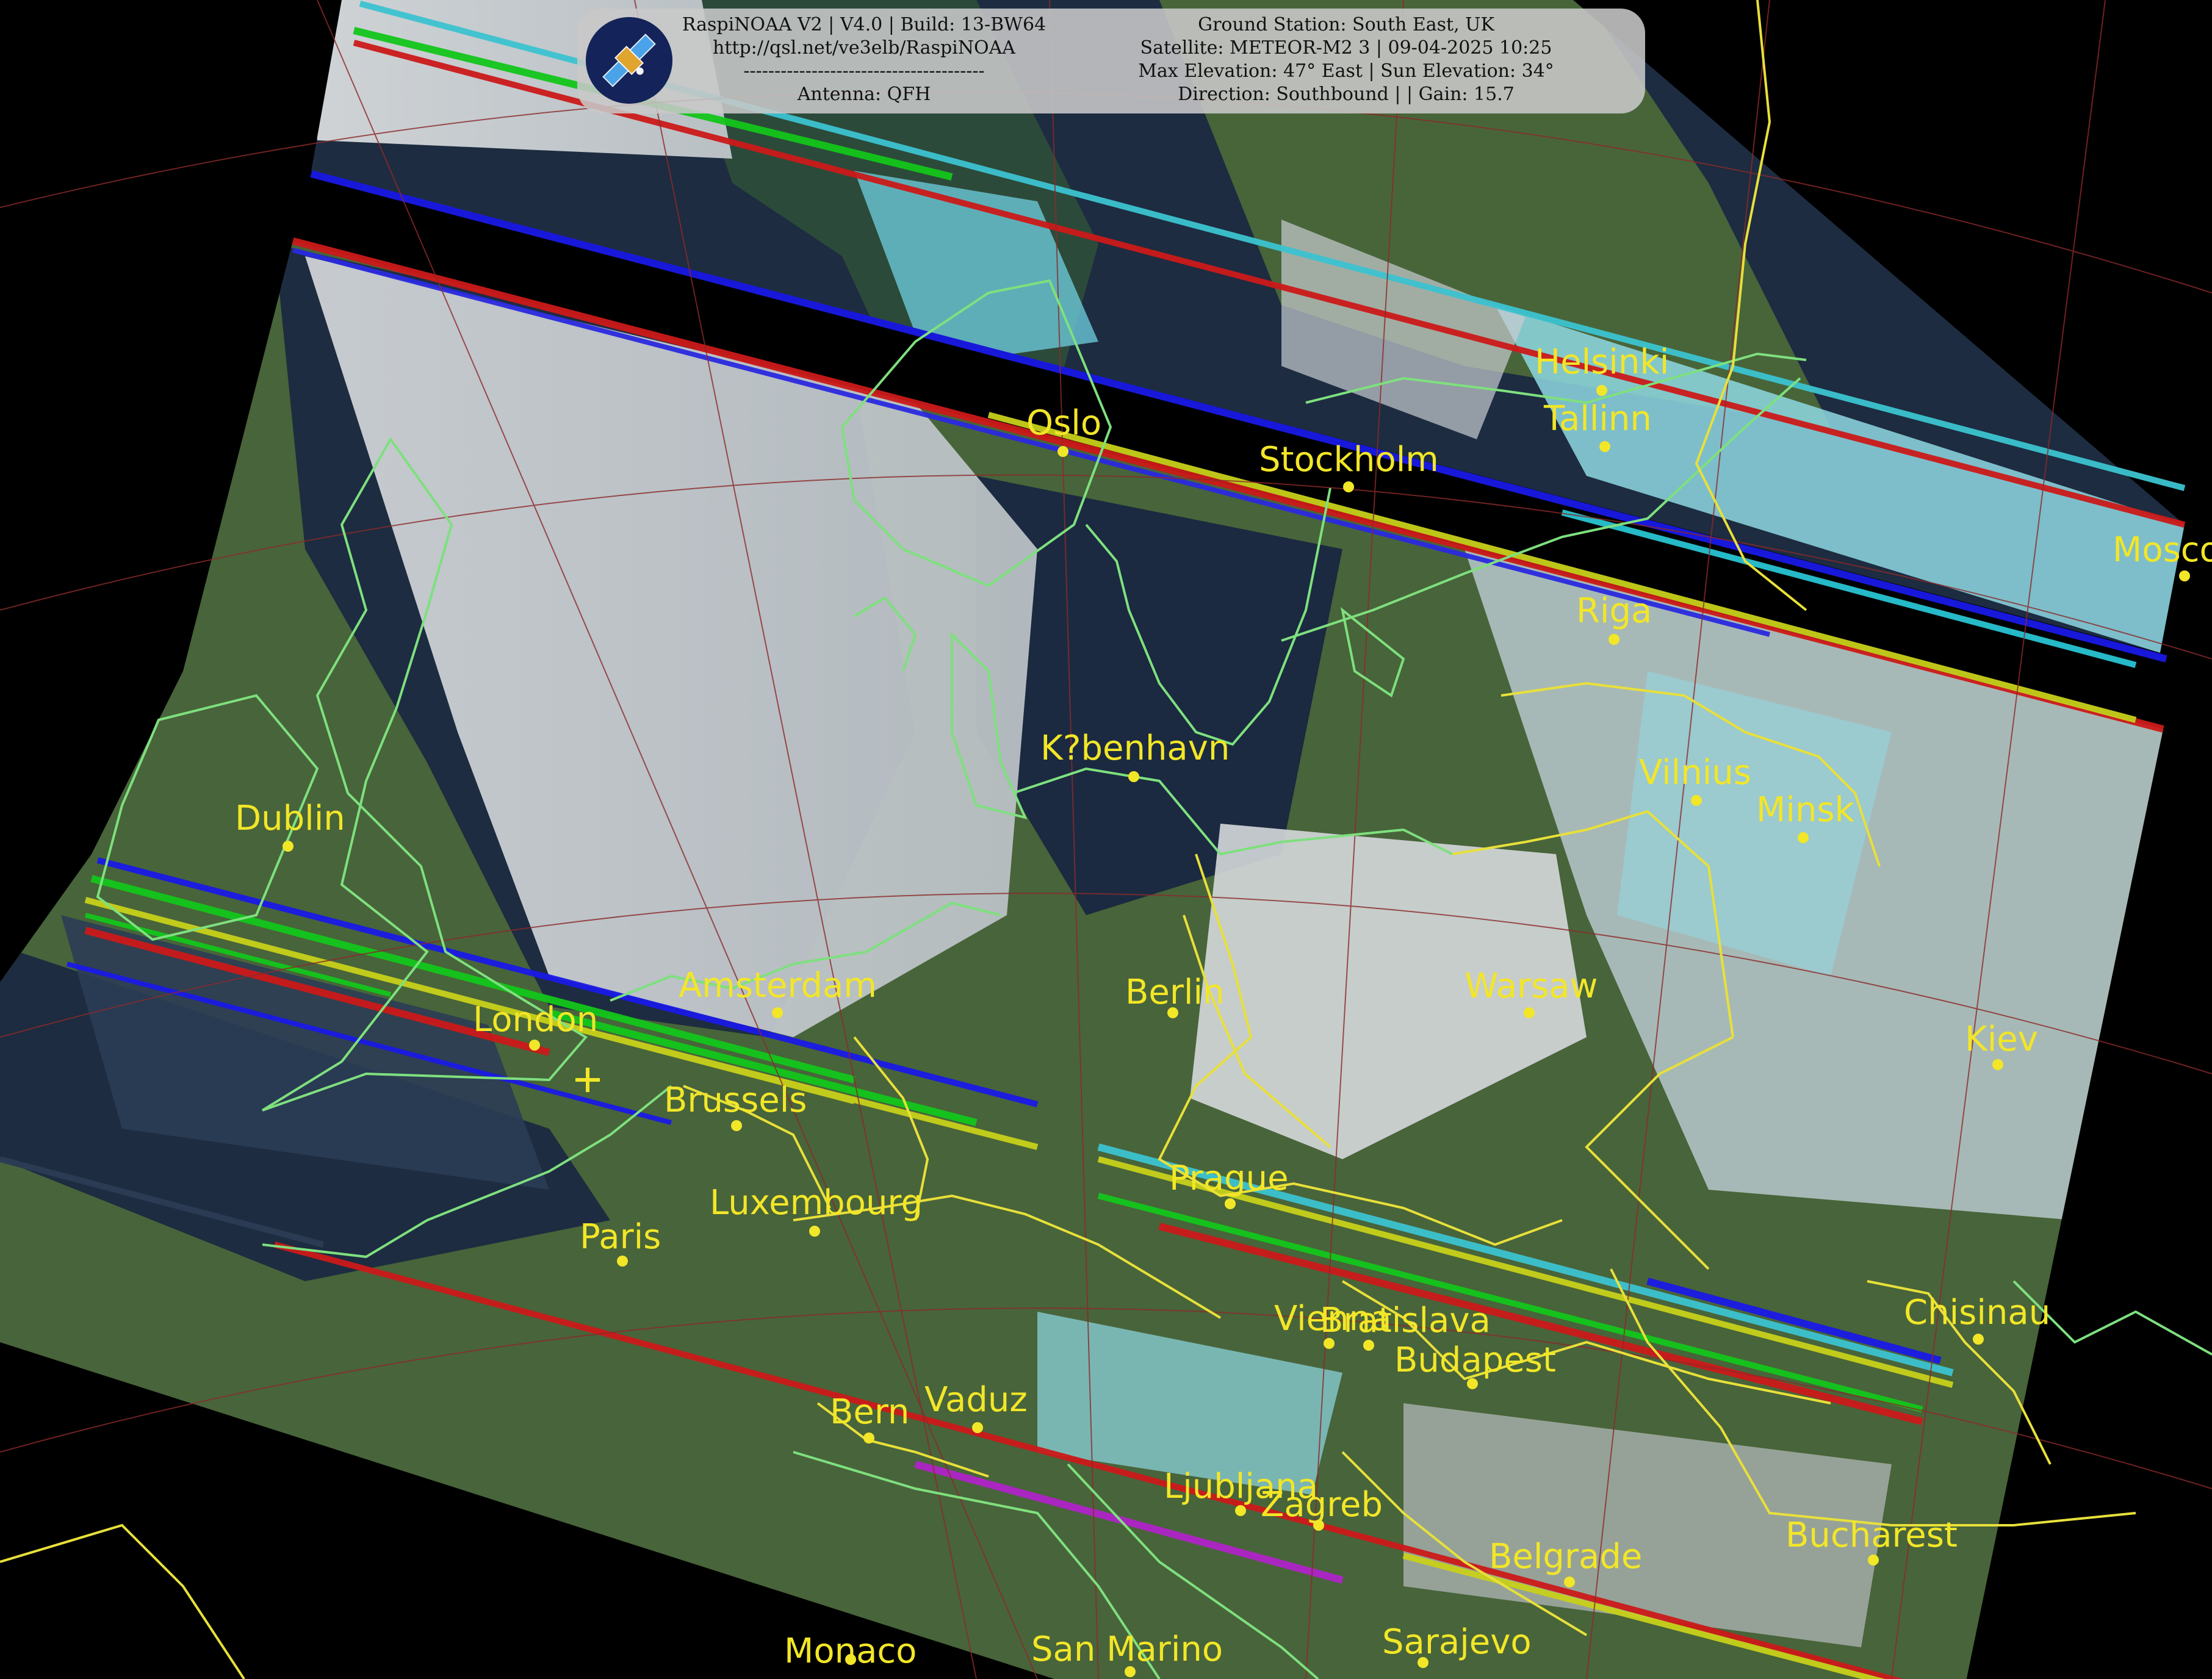  What do you see at coordinates (1977, 1312) in the screenshot?
I see `city-label: Chisinau` at bounding box center [1977, 1312].